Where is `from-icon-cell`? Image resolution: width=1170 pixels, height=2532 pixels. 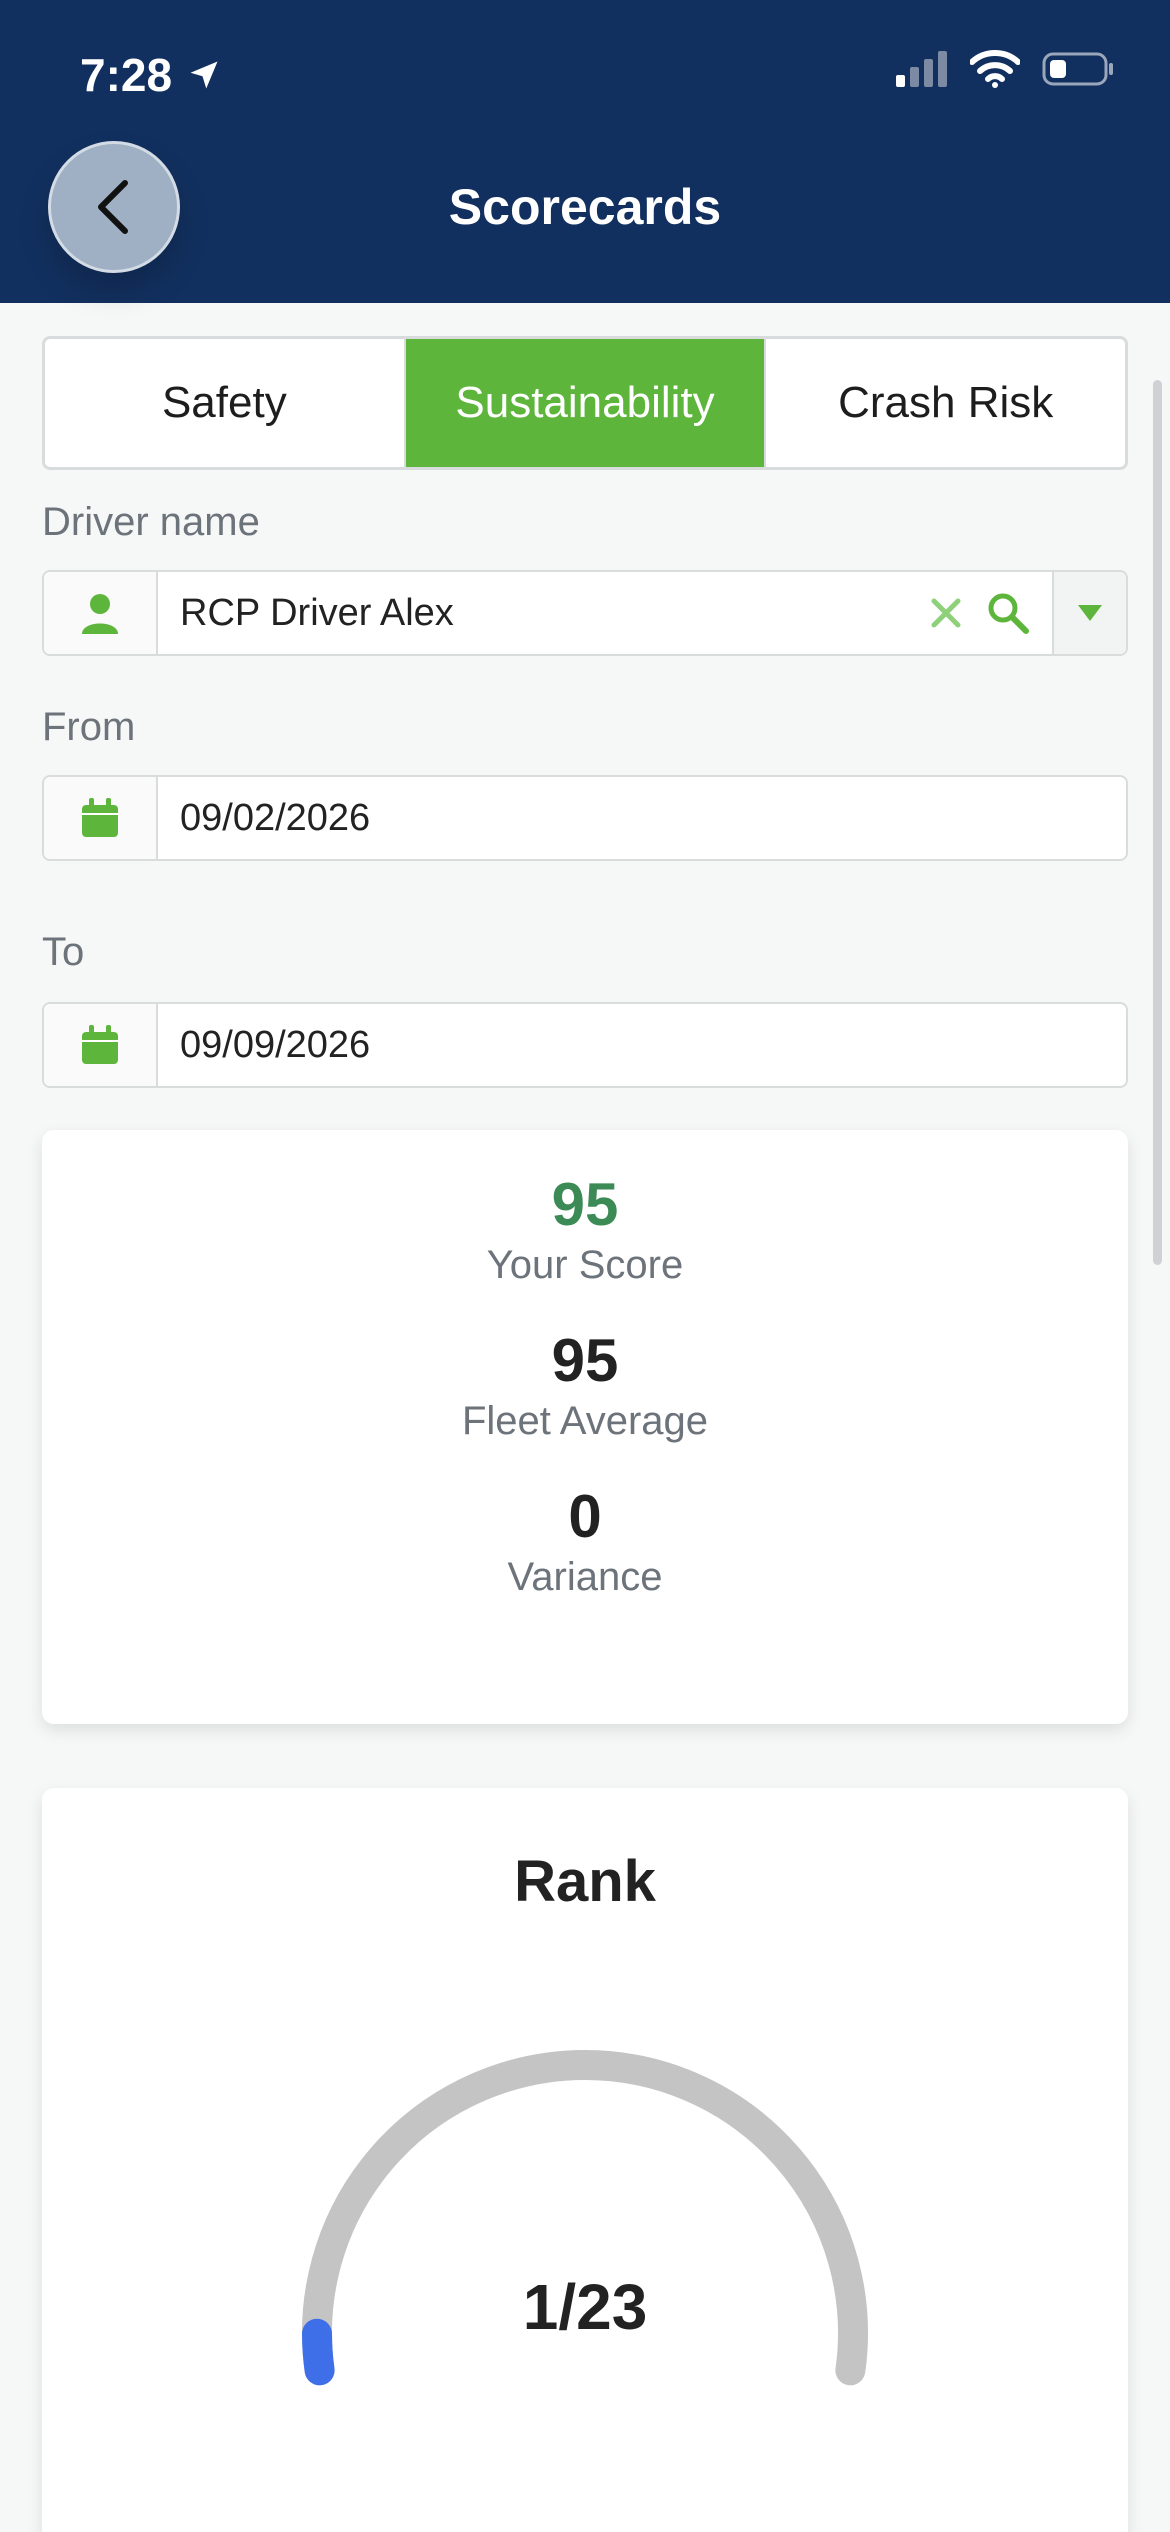 from-icon-cell is located at coordinates (101, 818).